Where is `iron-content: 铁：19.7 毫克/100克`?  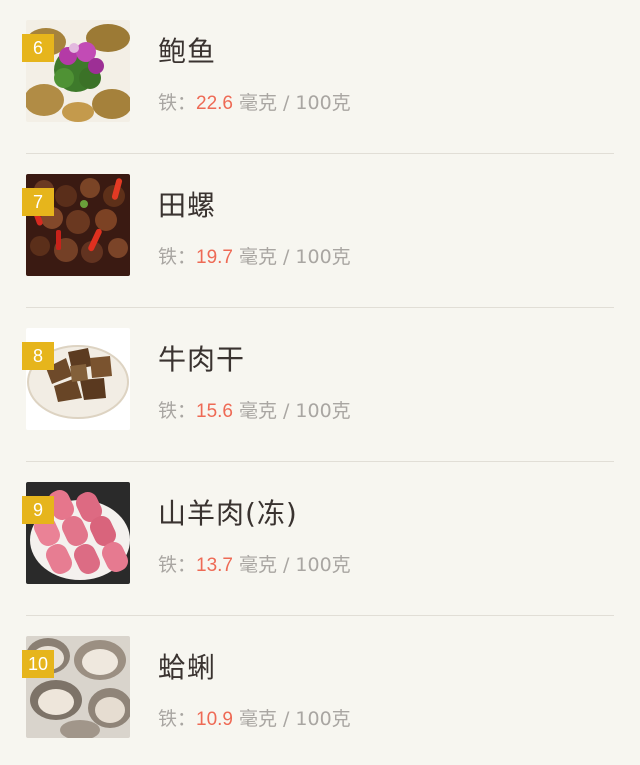
iron-content: 铁：19.7 毫克/100克 is located at coordinates (254, 255).